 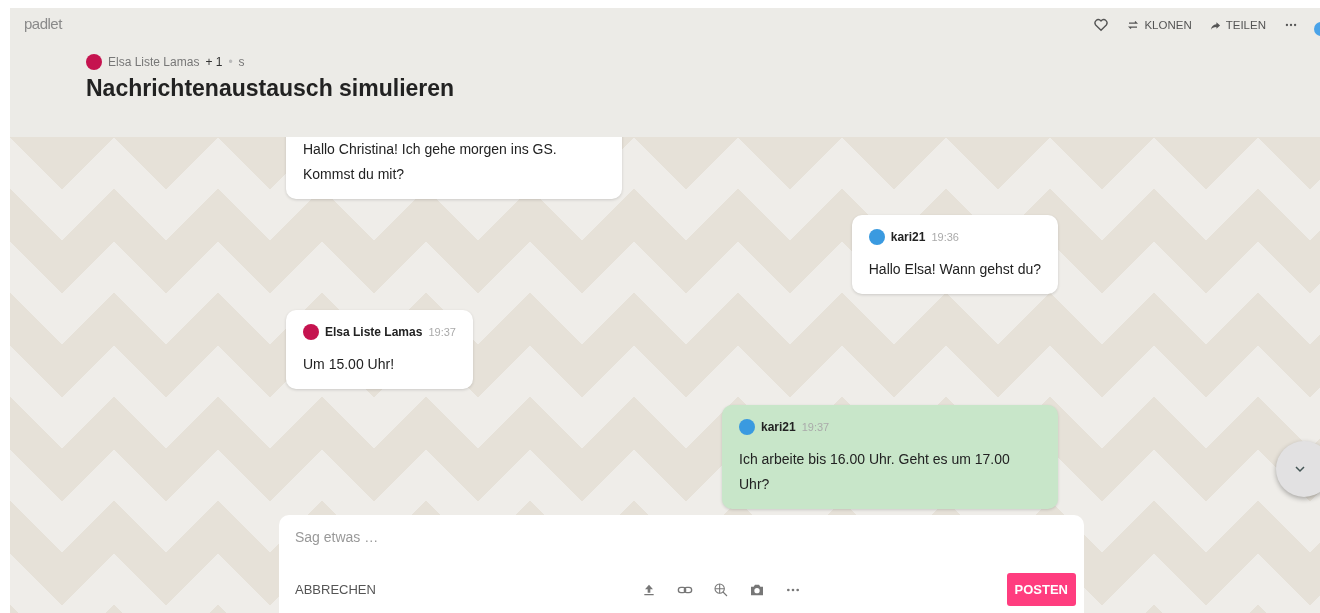 I want to click on post-button: POSTEN, so click(x=1041, y=589).